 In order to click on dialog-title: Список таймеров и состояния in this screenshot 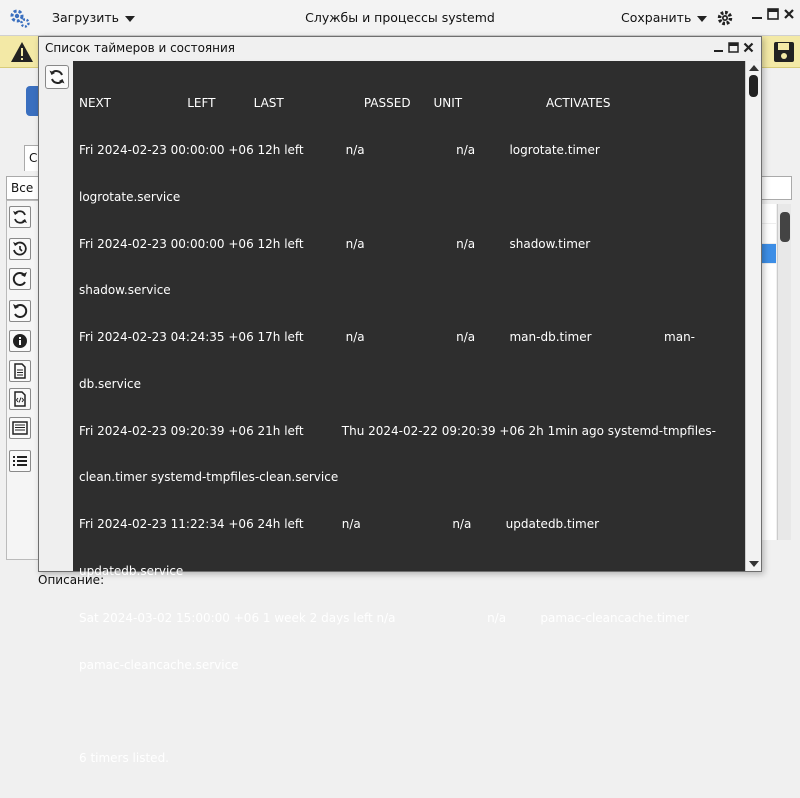, I will do `click(140, 48)`.